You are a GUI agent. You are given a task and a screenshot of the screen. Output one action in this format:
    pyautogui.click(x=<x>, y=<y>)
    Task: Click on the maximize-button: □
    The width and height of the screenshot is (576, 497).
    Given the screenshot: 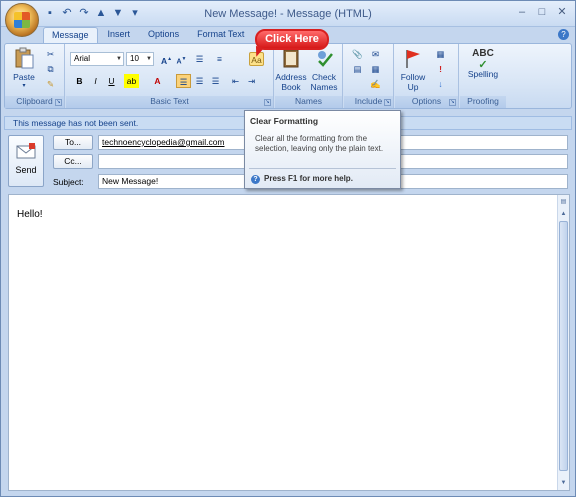 What is the action you would take?
    pyautogui.click(x=542, y=12)
    